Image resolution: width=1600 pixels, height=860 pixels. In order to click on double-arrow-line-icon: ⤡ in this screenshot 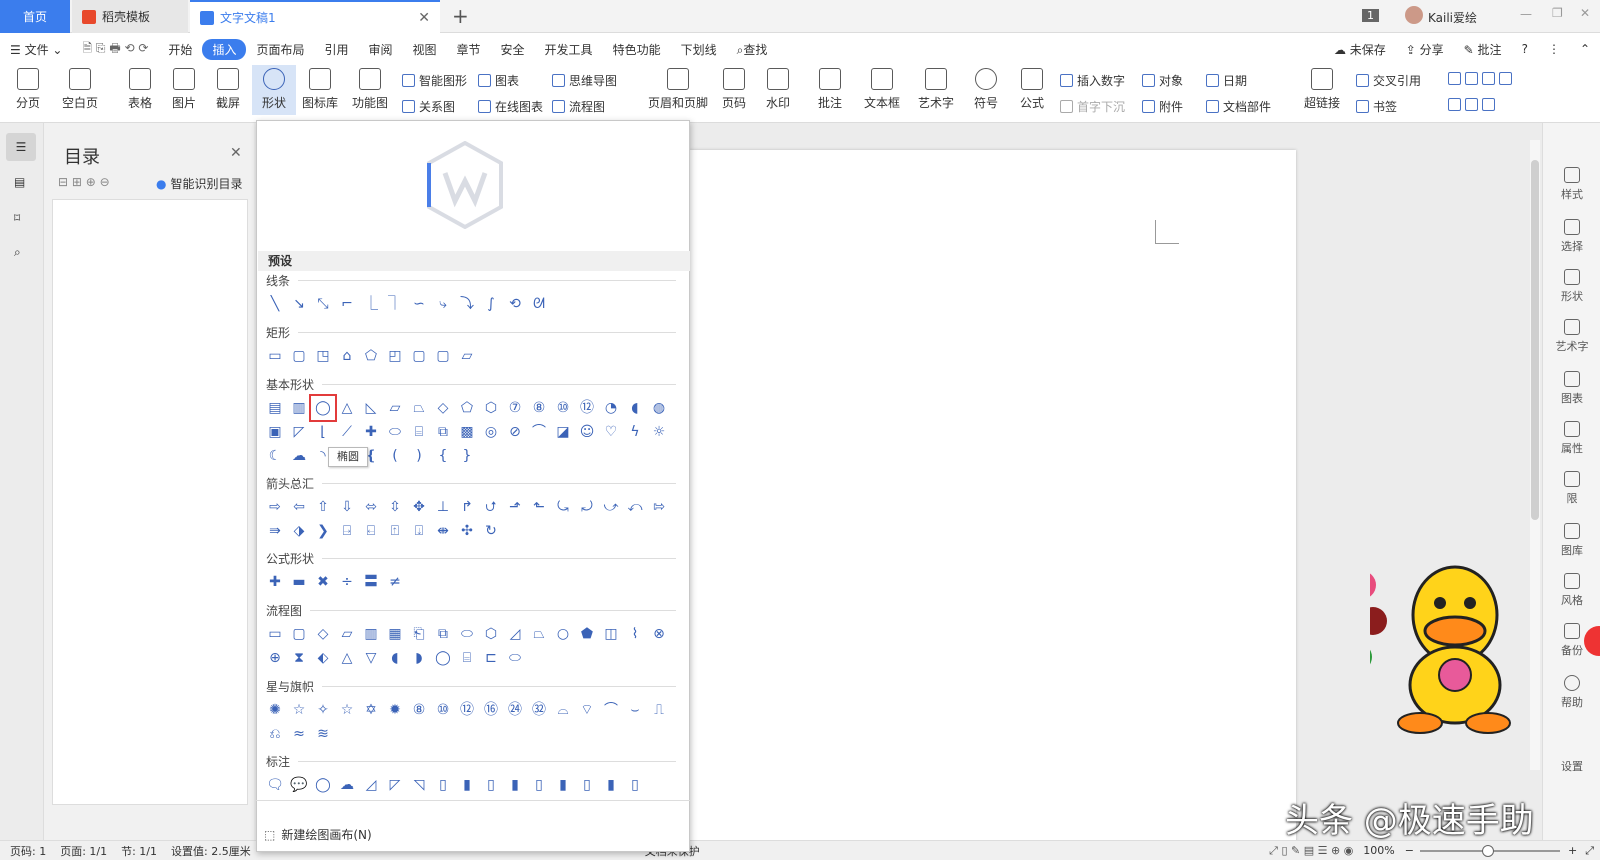, I will do `click(323, 304)`.